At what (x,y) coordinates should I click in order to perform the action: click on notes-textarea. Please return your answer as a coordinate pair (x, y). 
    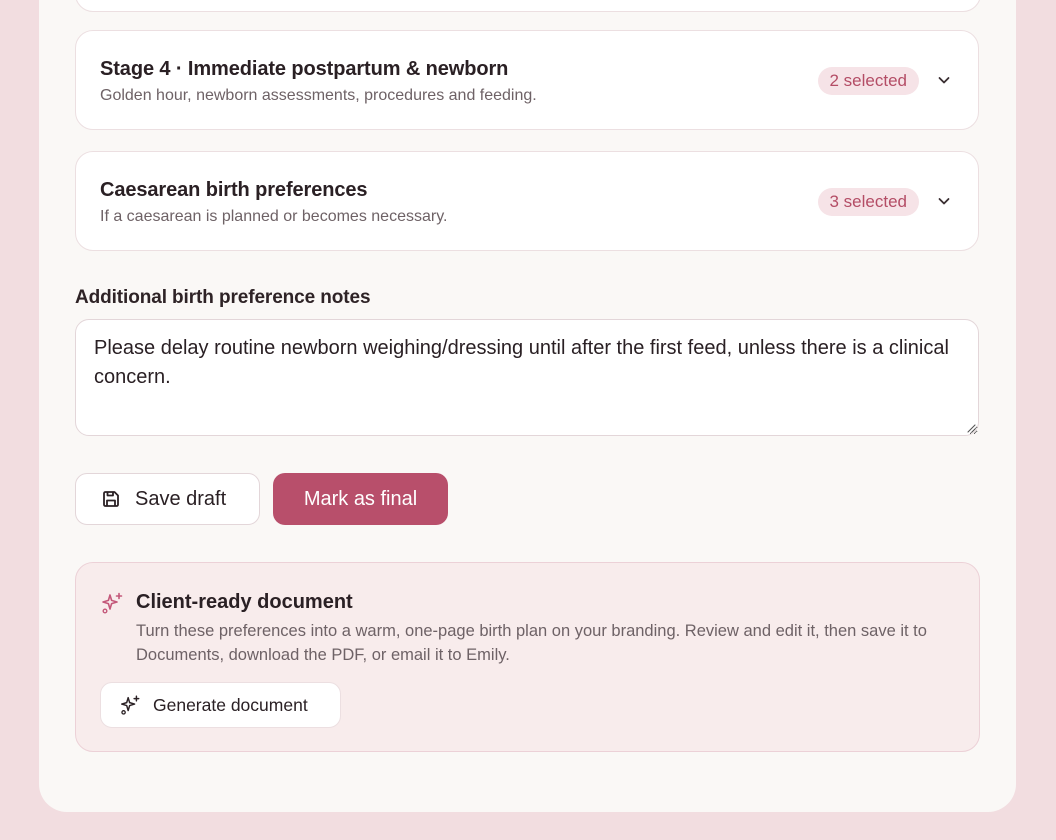
    Looking at the image, I should click on (527, 377).